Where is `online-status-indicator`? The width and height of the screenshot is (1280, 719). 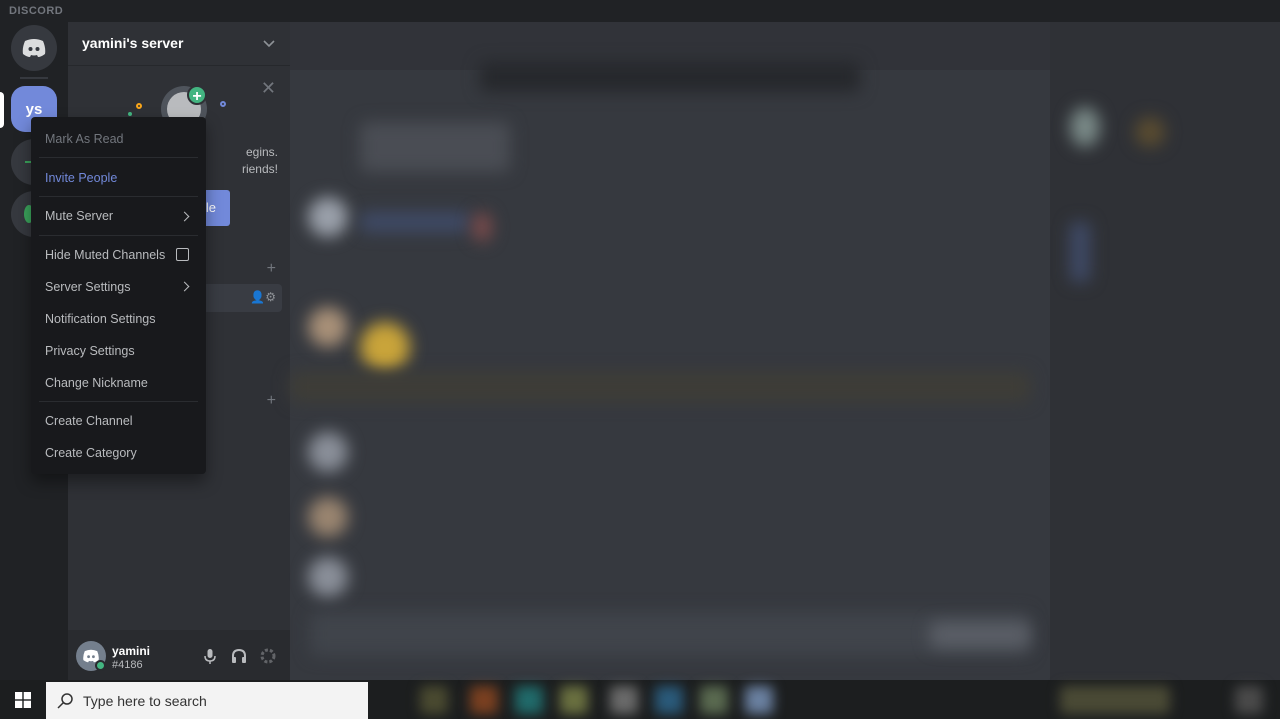 online-status-indicator is located at coordinates (100, 665).